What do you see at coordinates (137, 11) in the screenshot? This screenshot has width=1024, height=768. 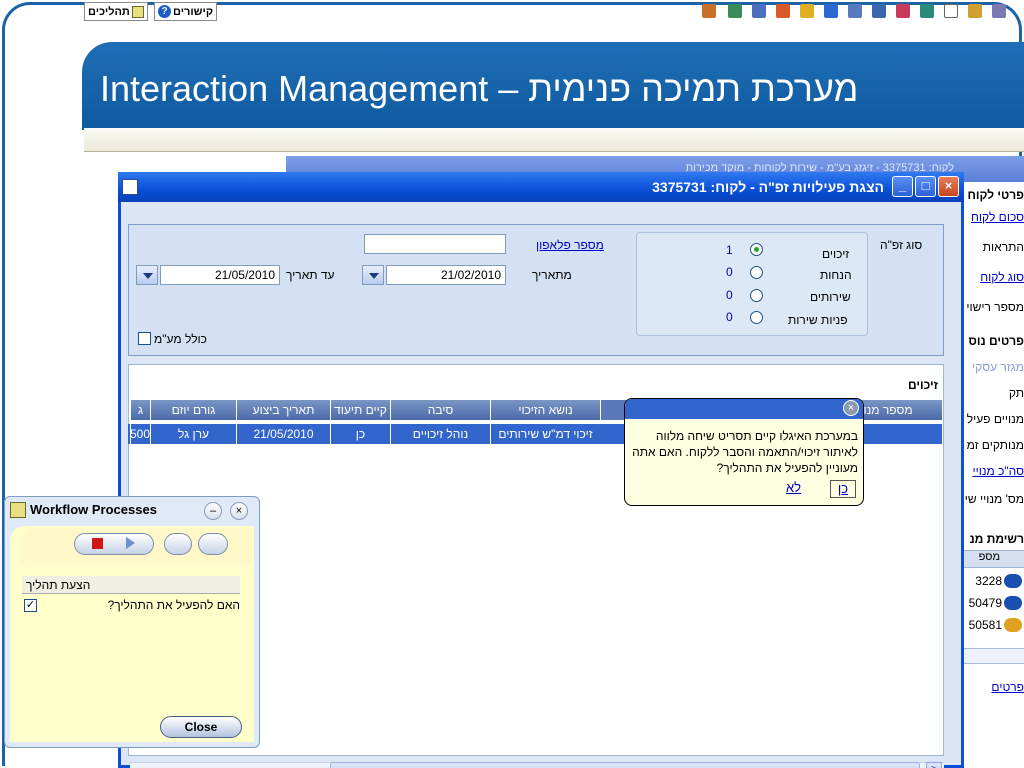 I see `list-icon` at bounding box center [137, 11].